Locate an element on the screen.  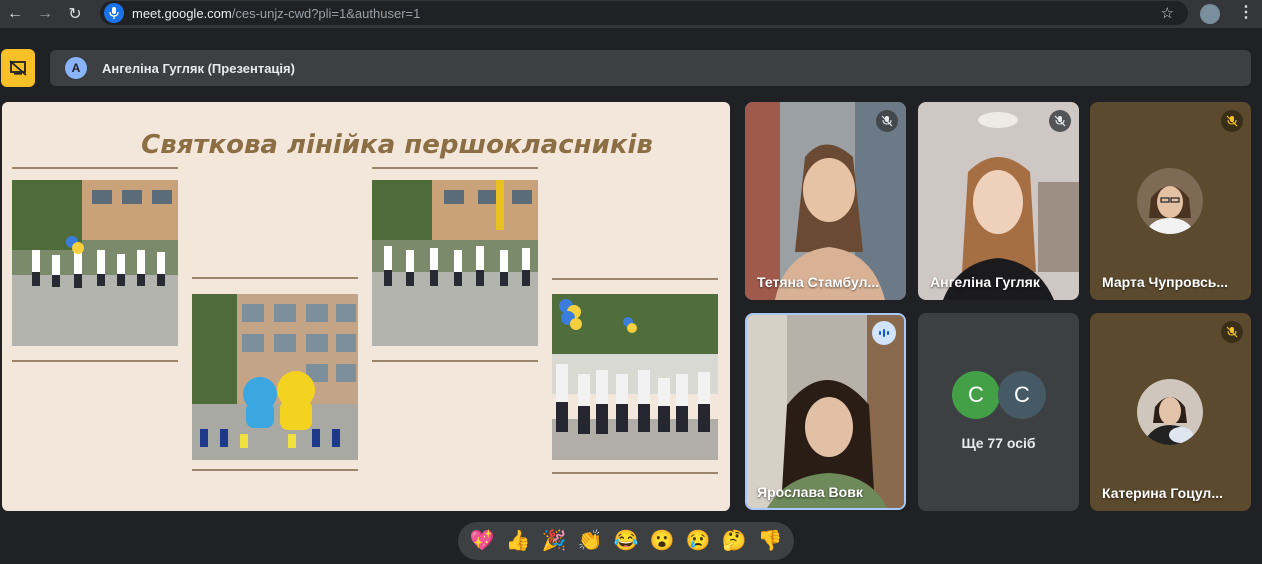
participant-tile: Ангеліна Гугляк is located at coordinates (998, 201).